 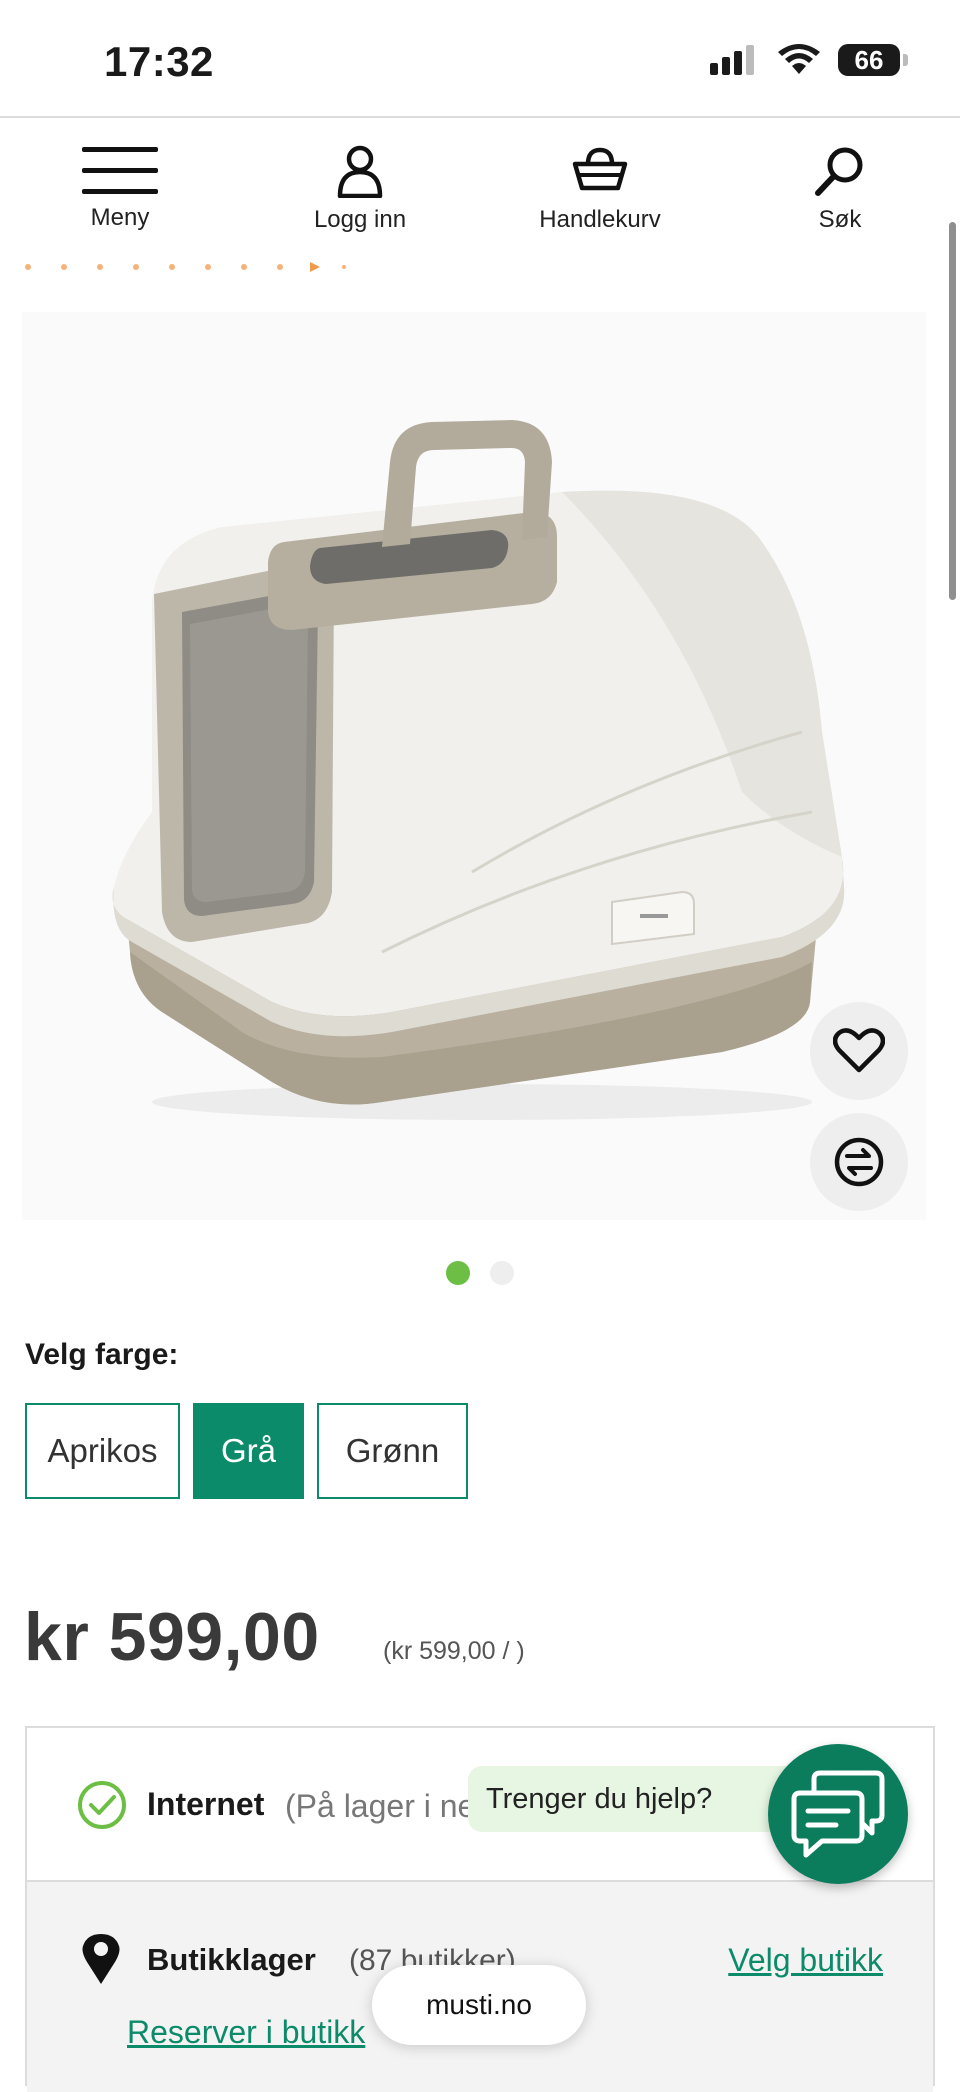 What do you see at coordinates (799, 59) in the screenshot?
I see `wifi-icon` at bounding box center [799, 59].